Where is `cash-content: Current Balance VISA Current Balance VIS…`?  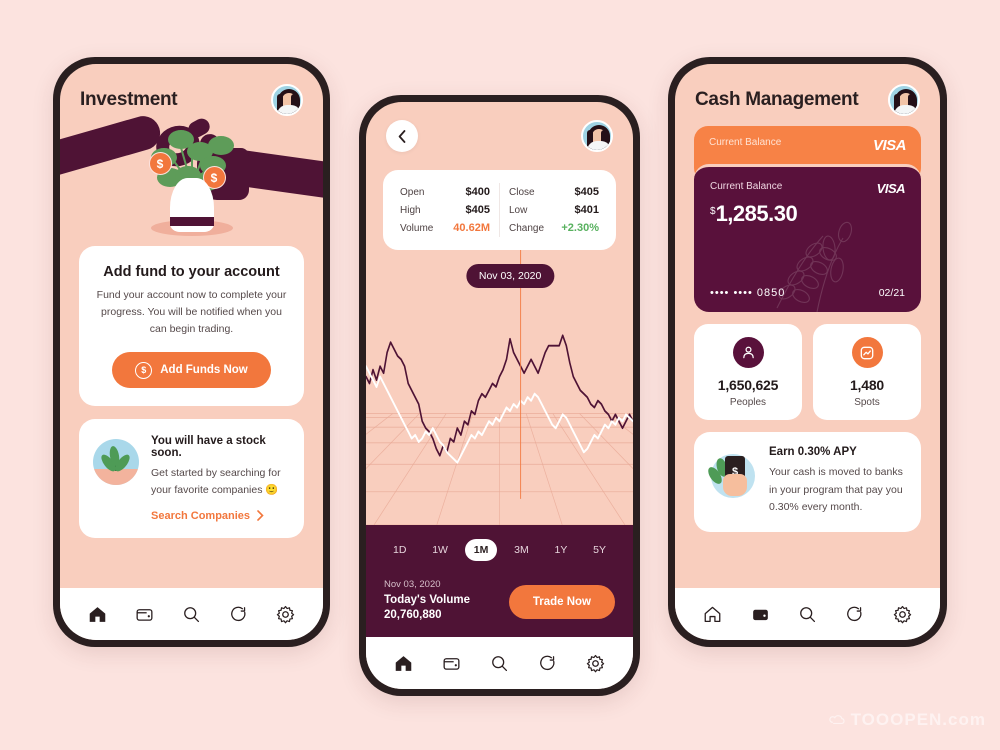 cash-content: Current Balance VISA Current Balance VIS… is located at coordinates (807, 329).